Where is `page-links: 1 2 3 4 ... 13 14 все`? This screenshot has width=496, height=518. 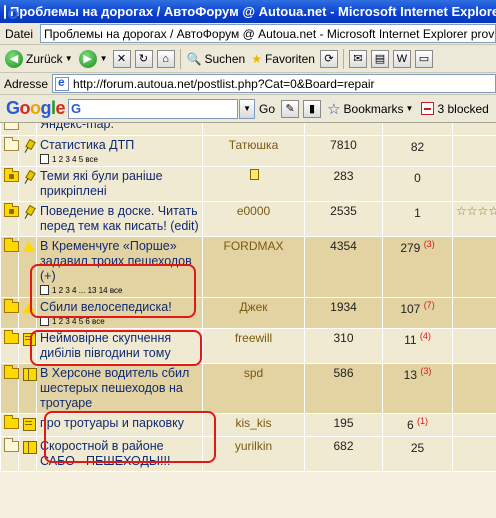 page-links: 1 2 3 4 ... 13 14 все is located at coordinates (119, 290).